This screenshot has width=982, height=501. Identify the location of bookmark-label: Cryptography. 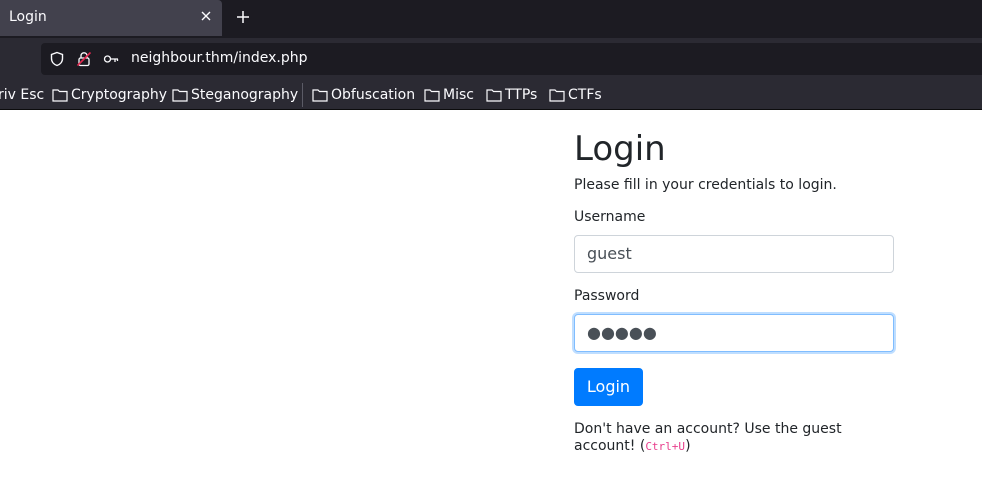
(119, 95).